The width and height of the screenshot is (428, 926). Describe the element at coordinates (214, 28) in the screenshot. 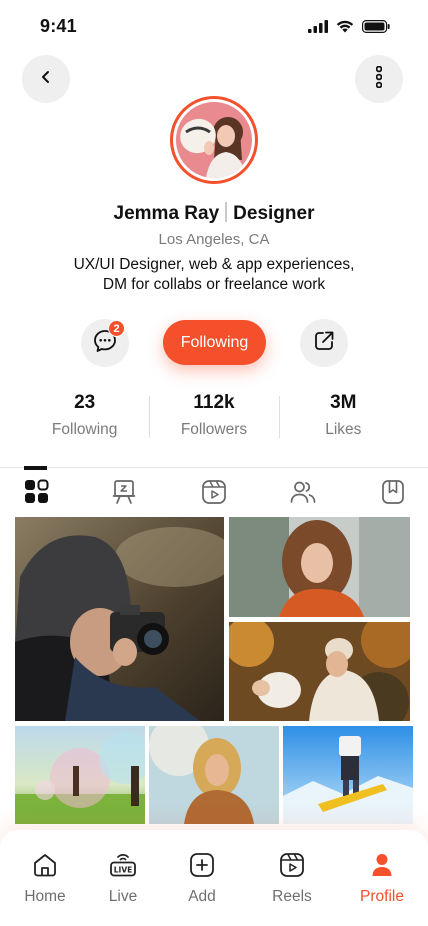

I see `status-bar: 9:41` at that location.